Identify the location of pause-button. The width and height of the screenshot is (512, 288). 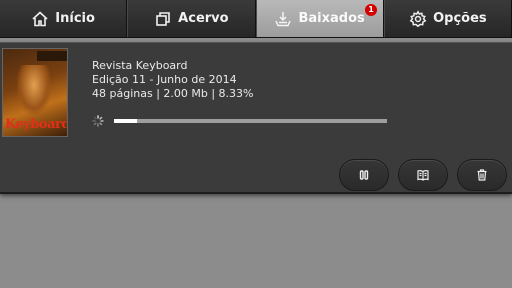
(364, 175).